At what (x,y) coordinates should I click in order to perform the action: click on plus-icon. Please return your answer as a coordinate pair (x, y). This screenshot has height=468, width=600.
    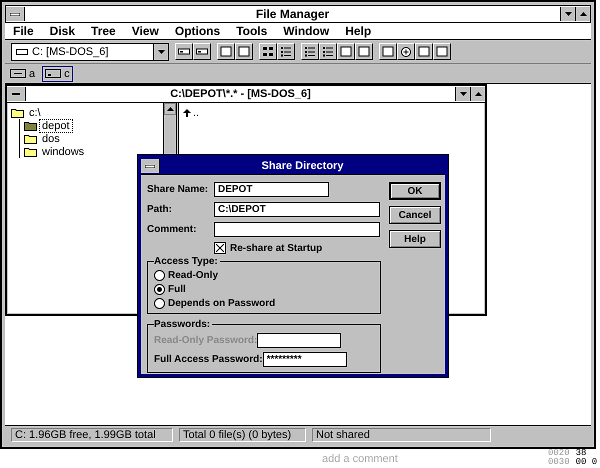
    Looking at the image, I should click on (406, 51).